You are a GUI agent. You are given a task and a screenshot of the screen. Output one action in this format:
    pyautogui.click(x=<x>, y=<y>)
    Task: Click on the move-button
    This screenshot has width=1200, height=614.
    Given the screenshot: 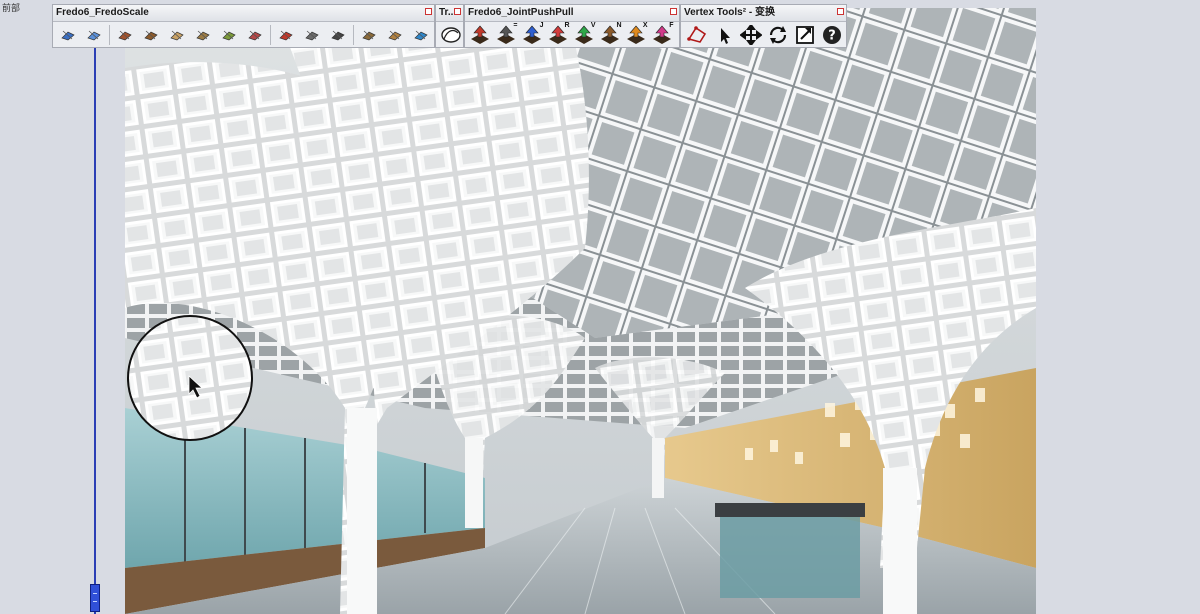 What is the action you would take?
    pyautogui.click(x=750, y=35)
    